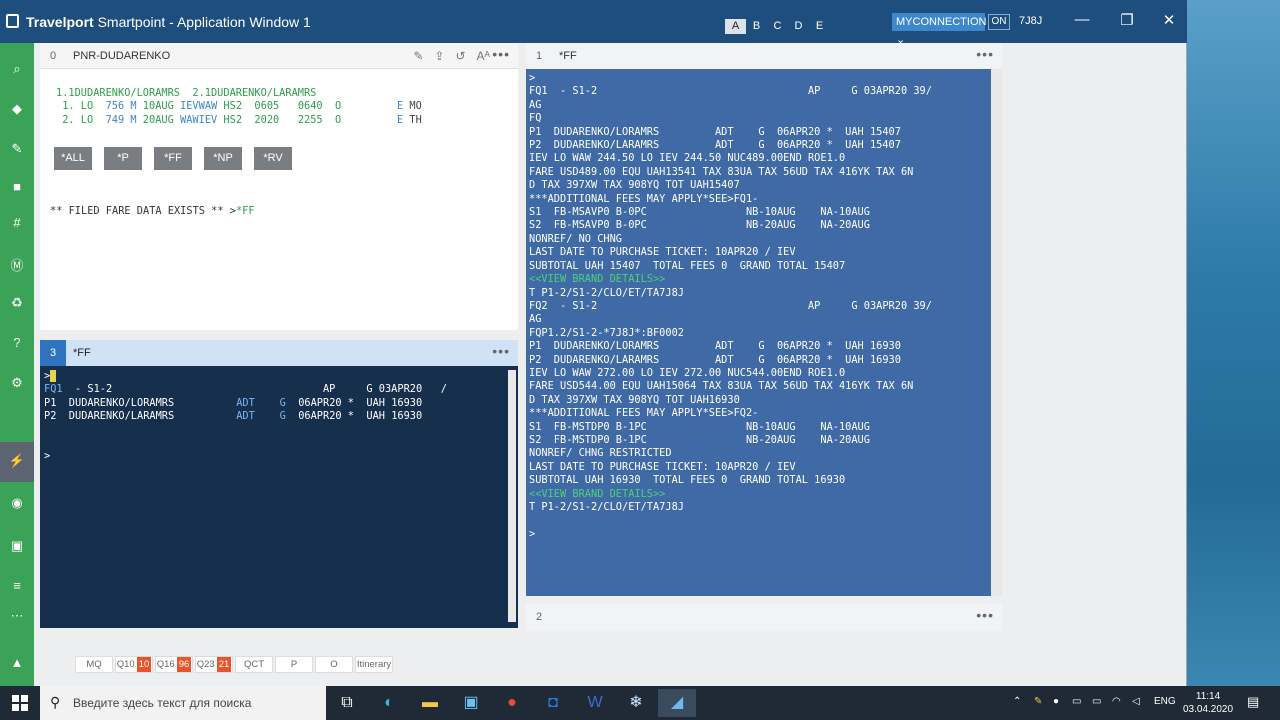  Describe the element at coordinates (735, 26) in the screenshot. I see `tab-a: A` at that location.